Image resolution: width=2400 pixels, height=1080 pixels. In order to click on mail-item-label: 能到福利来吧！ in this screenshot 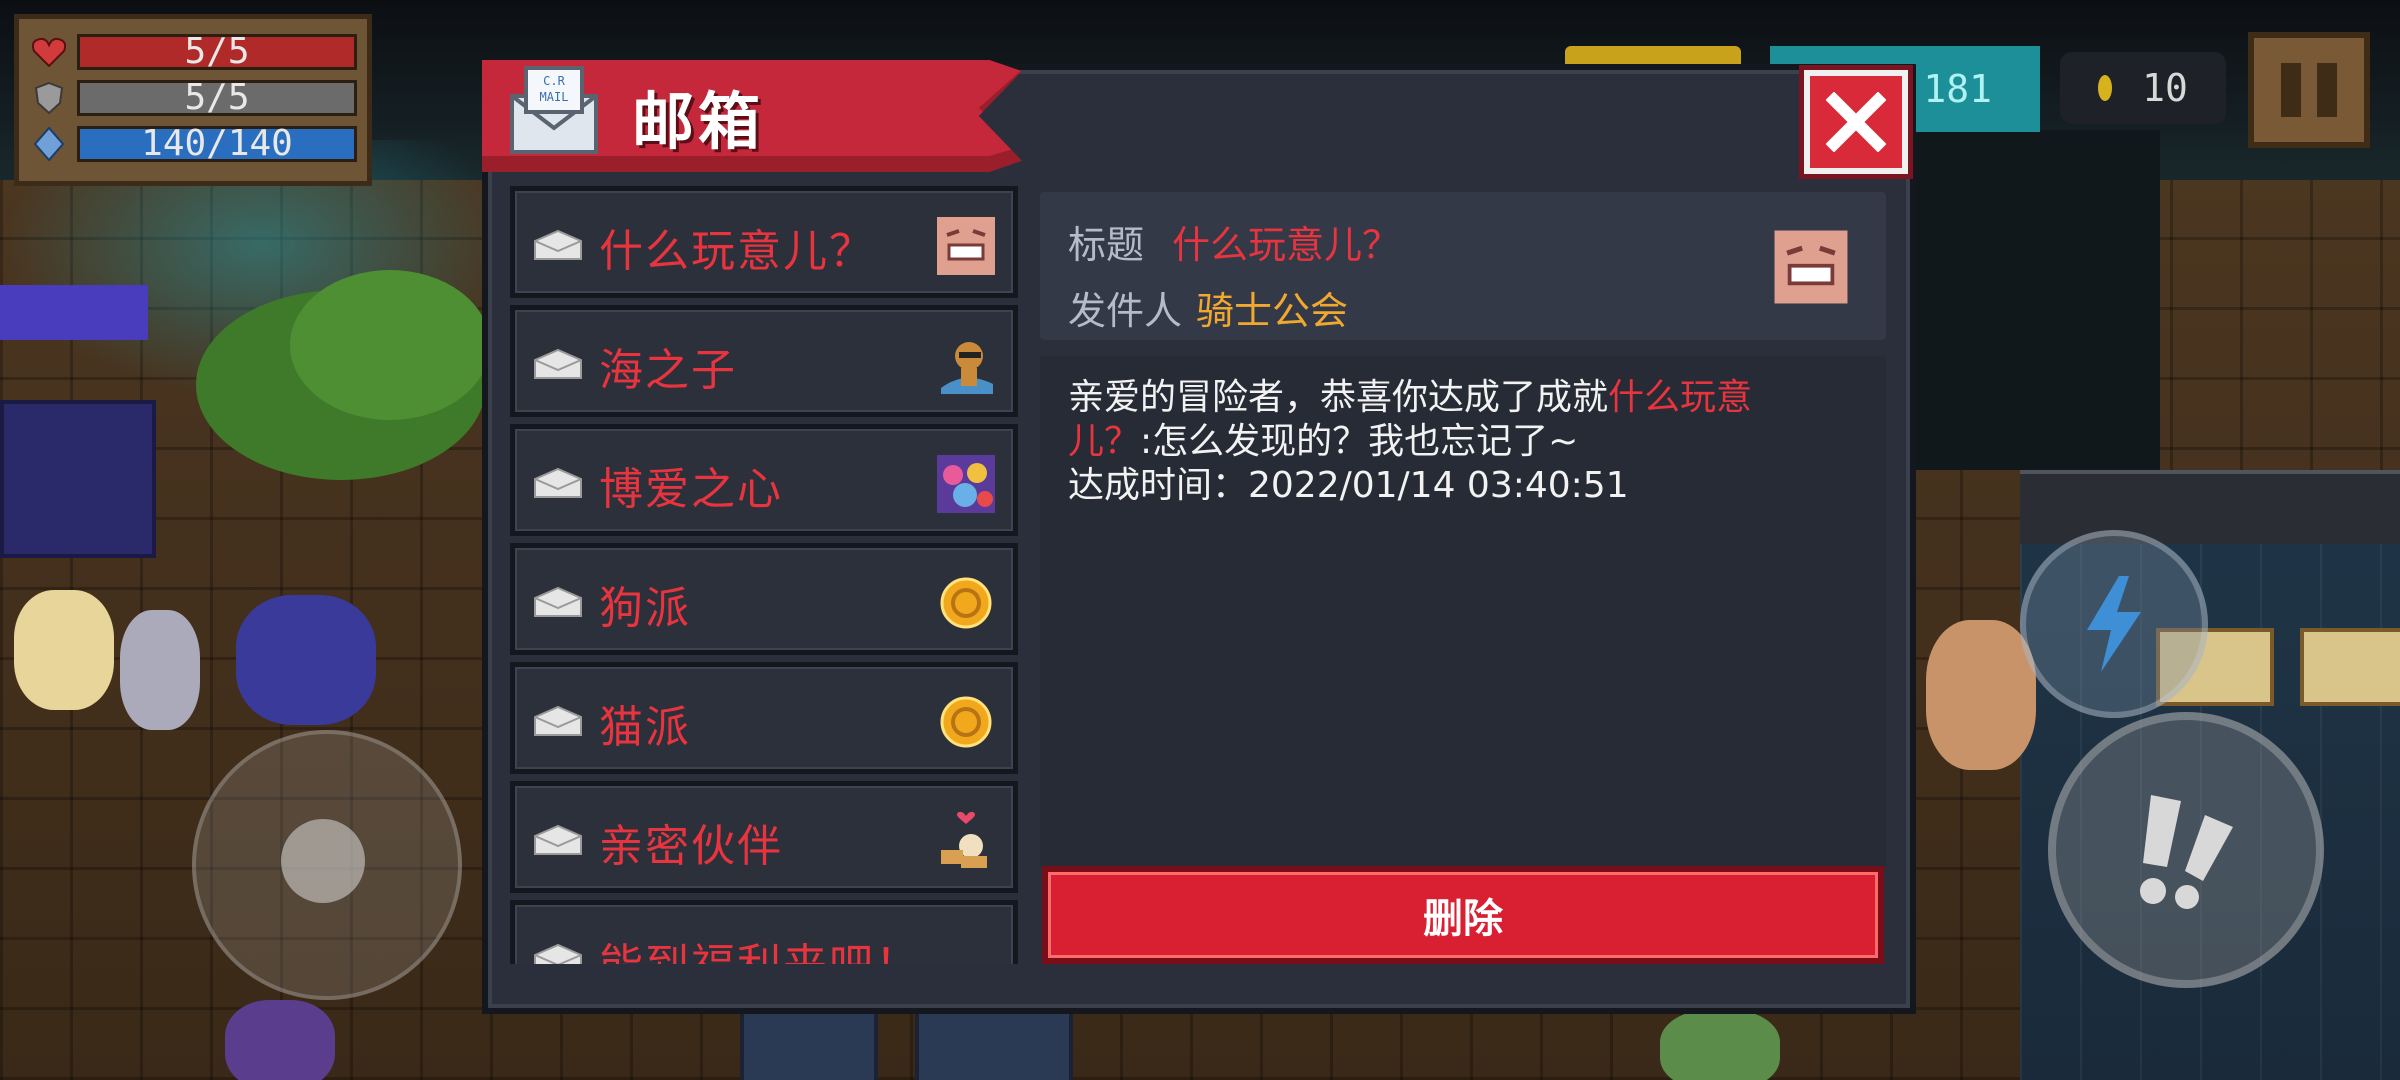, I will do `click(760, 934)`.